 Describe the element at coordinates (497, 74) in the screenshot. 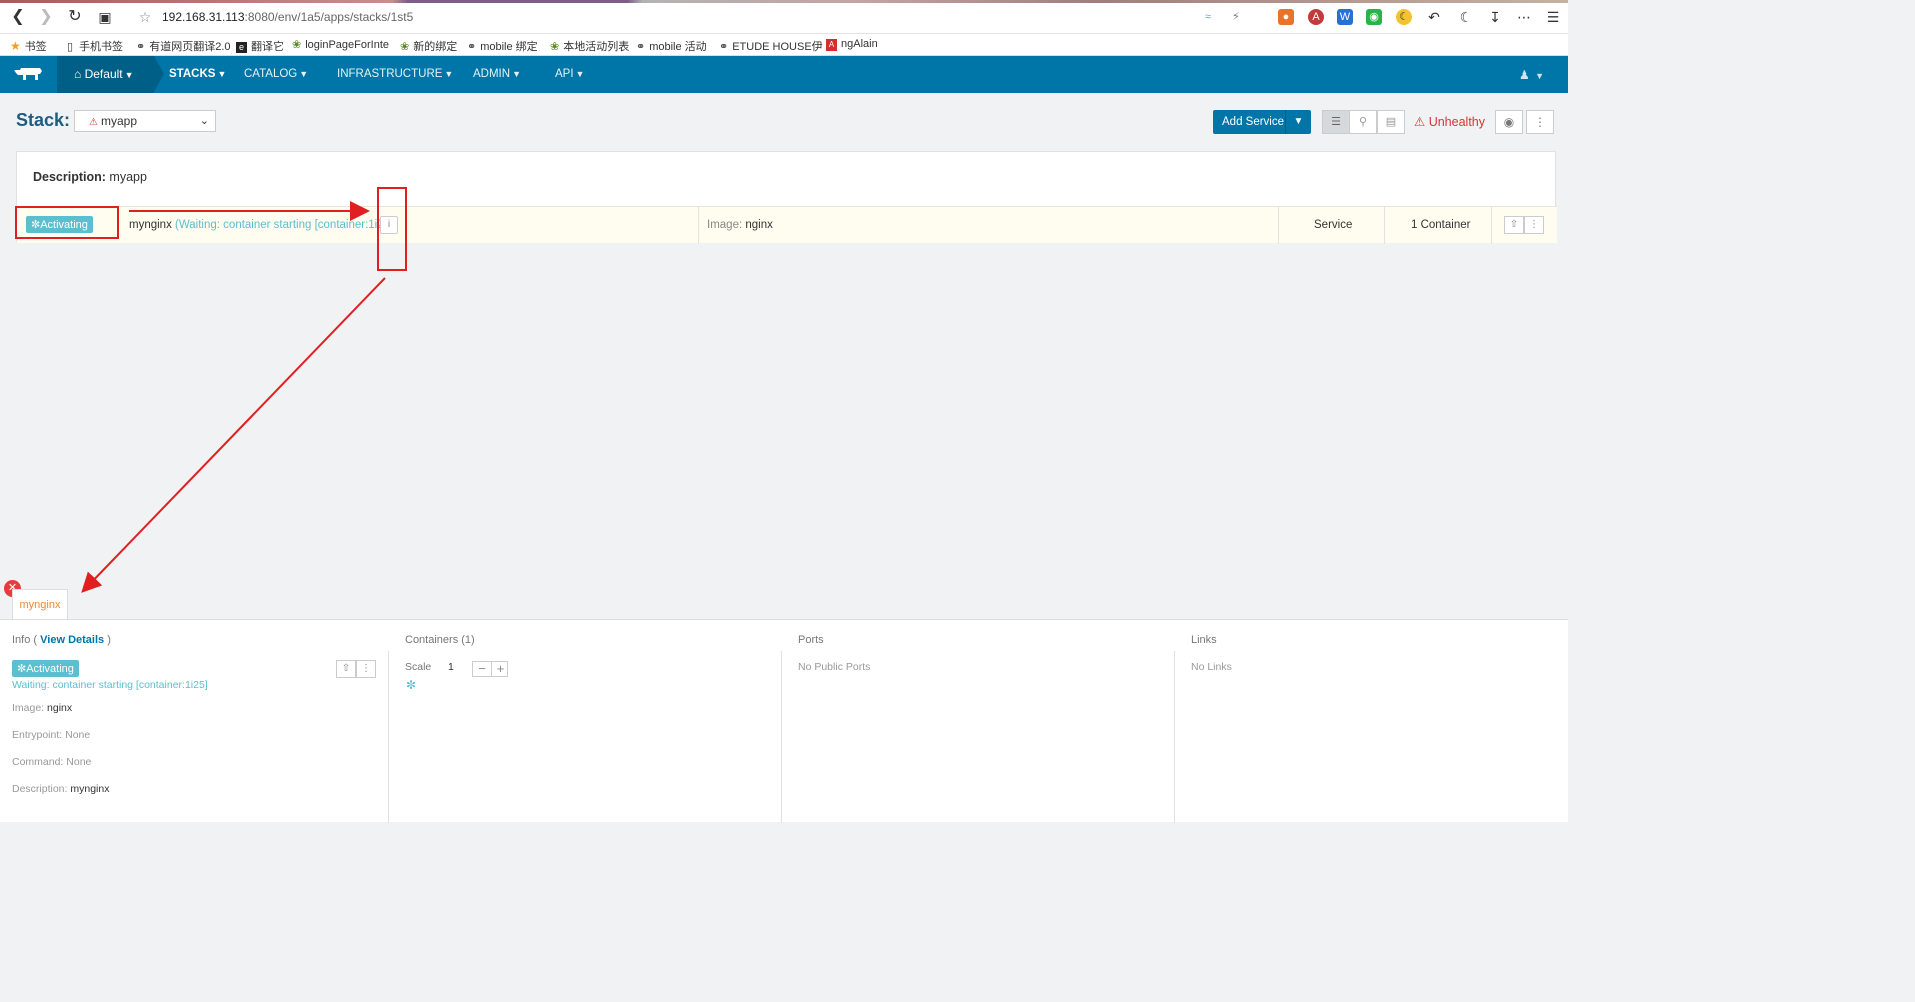

I see `nav-admin: ADMIN ▼` at that location.